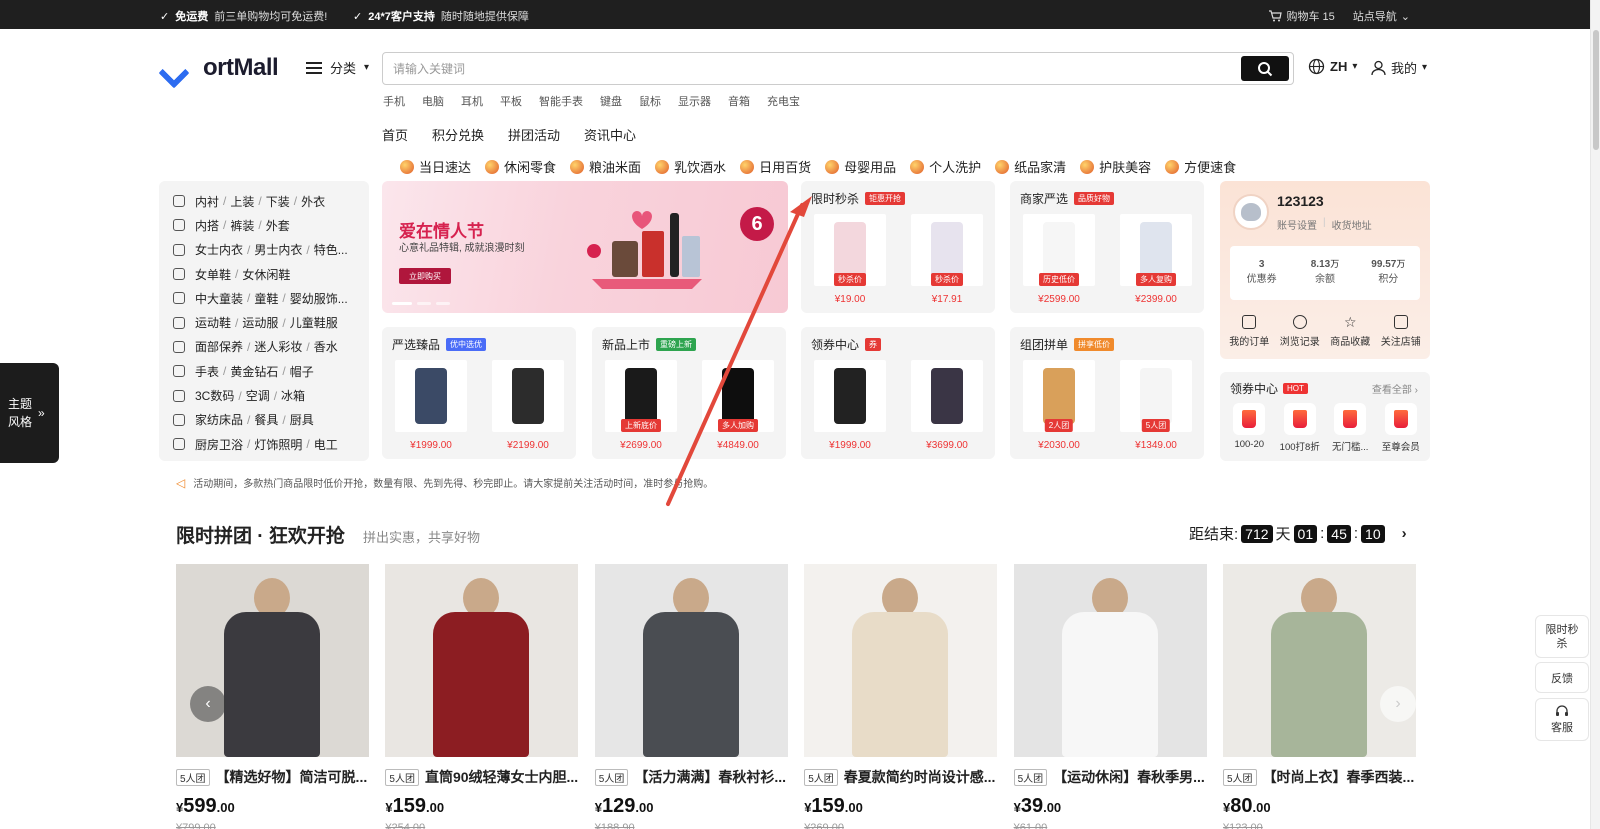 Image resolution: width=1600 pixels, height=829 pixels. I want to click on flash-sale-widget: 限时秒杀, so click(1562, 636).